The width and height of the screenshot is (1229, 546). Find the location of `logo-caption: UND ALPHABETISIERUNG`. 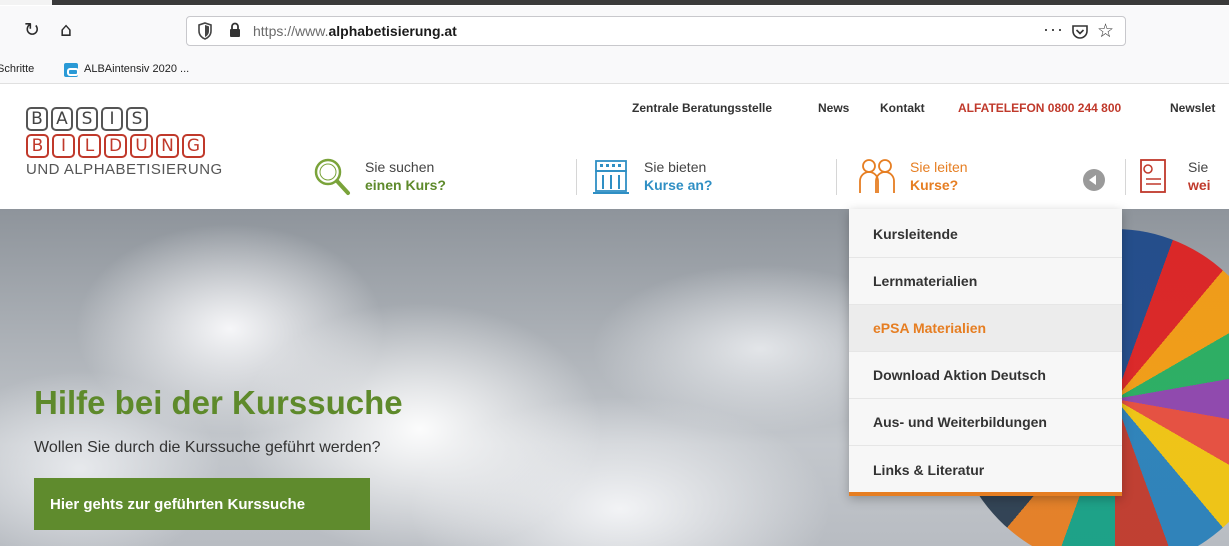

logo-caption: UND ALPHABETISIERUNG is located at coordinates (124, 169).